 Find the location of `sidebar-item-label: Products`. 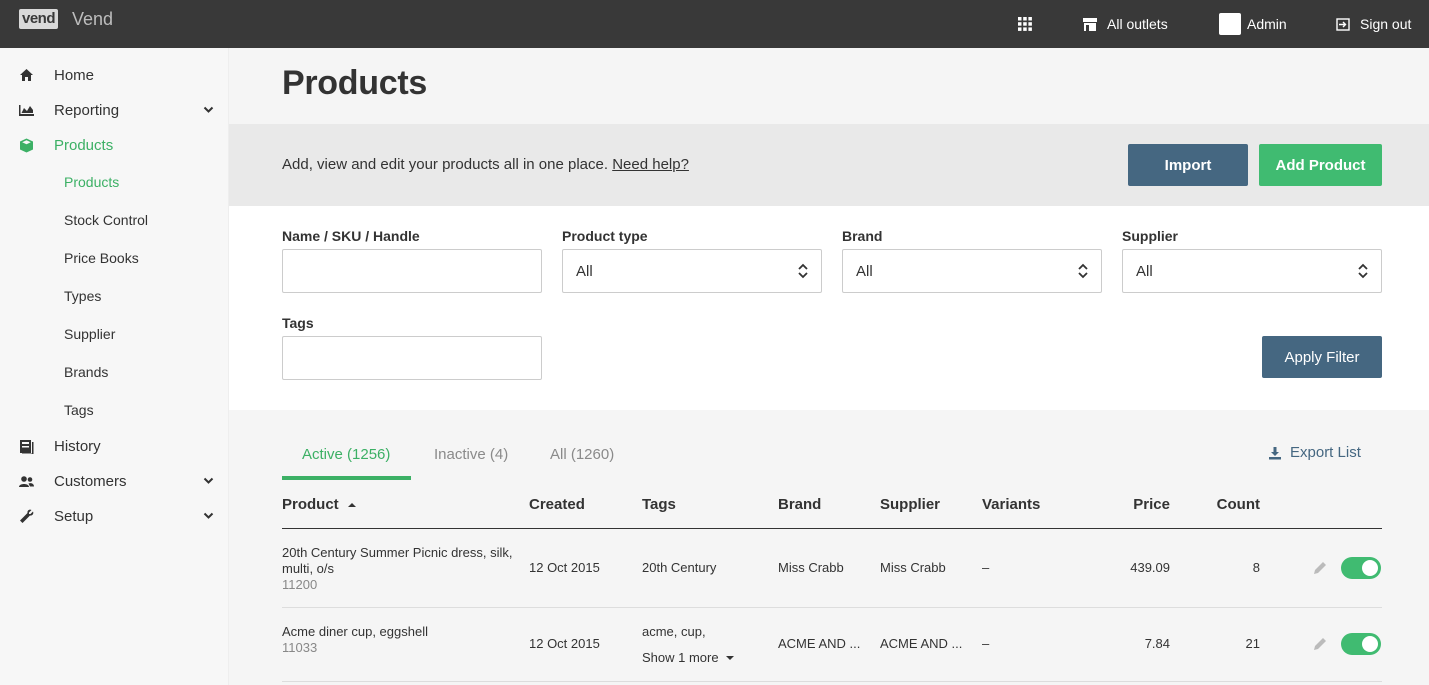

sidebar-item-label: Products is located at coordinates (84, 145).